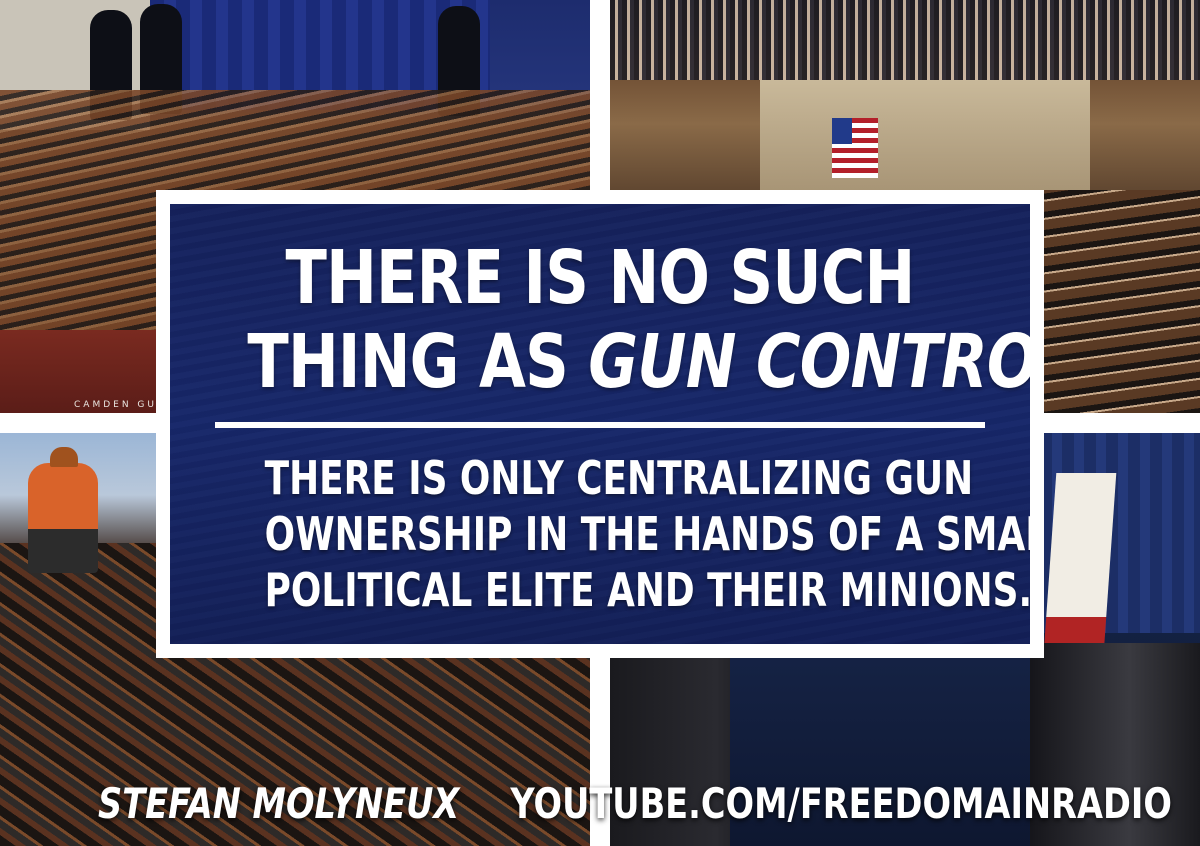 This screenshot has width=1200, height=846. I want to click on divider, so click(600, 425).